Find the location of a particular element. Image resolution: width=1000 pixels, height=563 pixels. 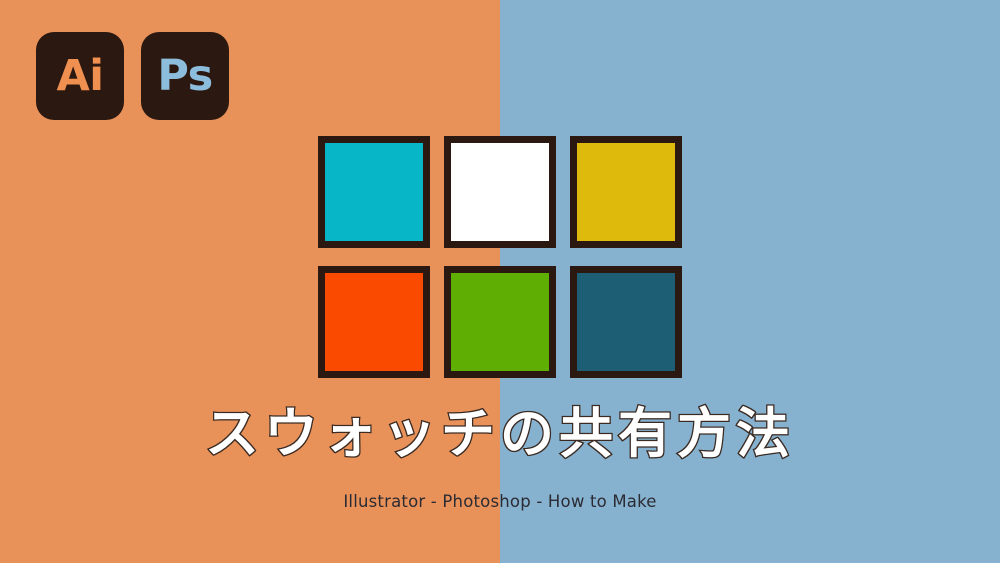

adobe-photoshop-icon: Ps is located at coordinates (185, 76).